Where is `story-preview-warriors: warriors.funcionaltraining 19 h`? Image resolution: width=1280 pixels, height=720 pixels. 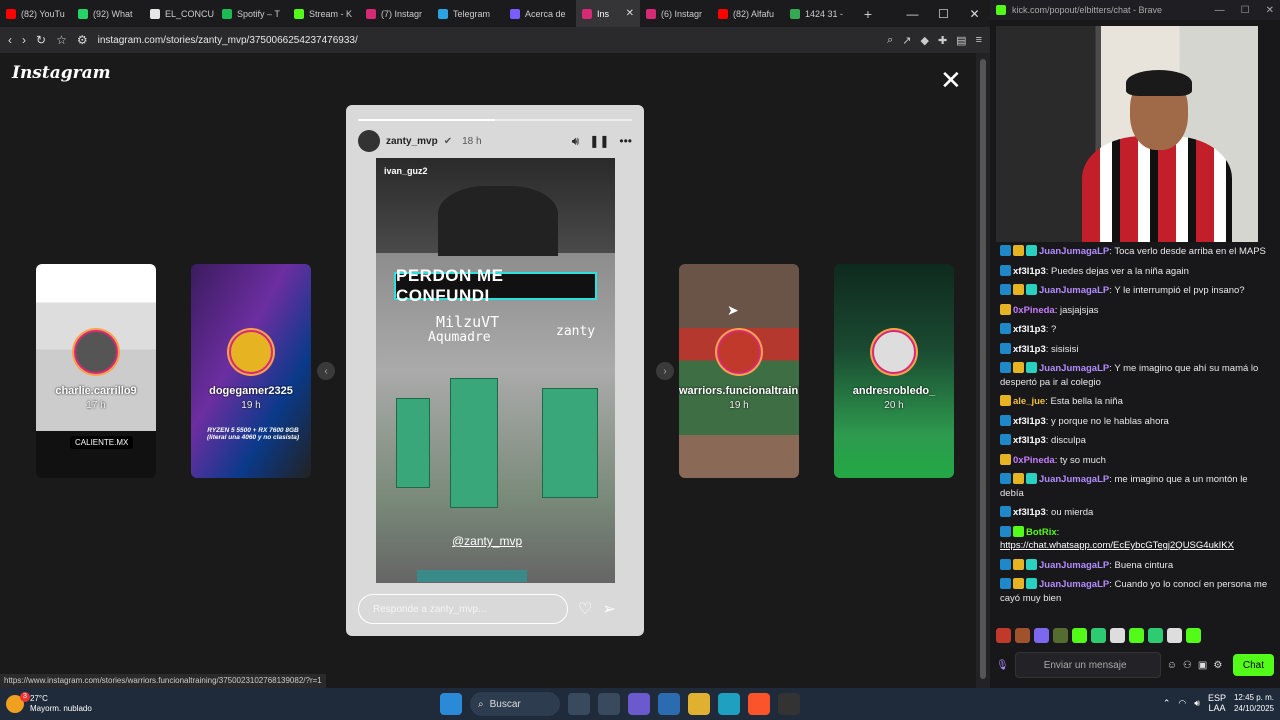 story-preview-warriors: warriors.funcionaltraining 19 h is located at coordinates (739, 371).